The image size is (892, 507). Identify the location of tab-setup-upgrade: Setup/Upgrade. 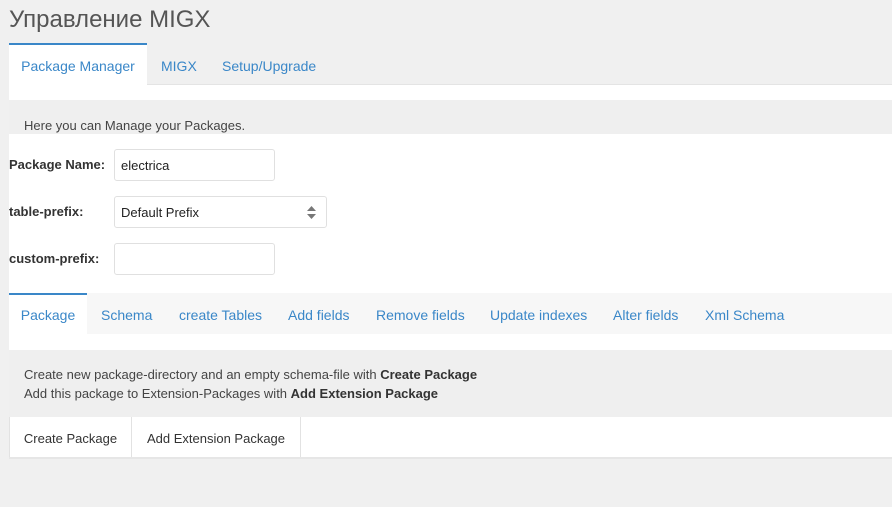
(269, 64).